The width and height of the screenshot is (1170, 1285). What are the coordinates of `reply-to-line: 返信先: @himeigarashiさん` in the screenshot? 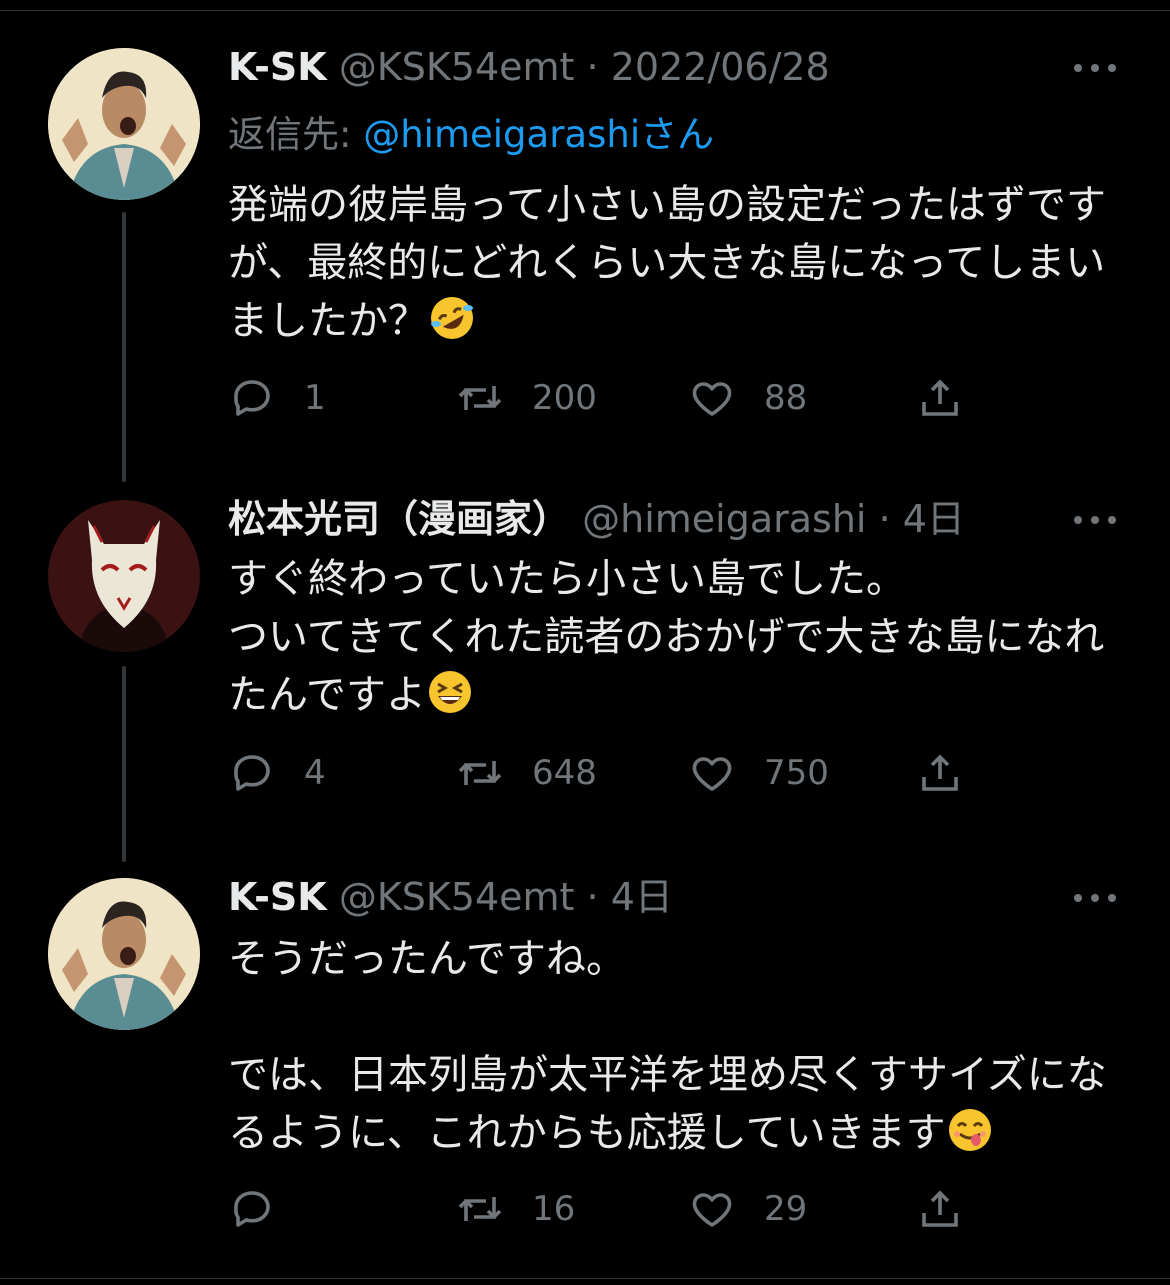 It's located at (471, 131).